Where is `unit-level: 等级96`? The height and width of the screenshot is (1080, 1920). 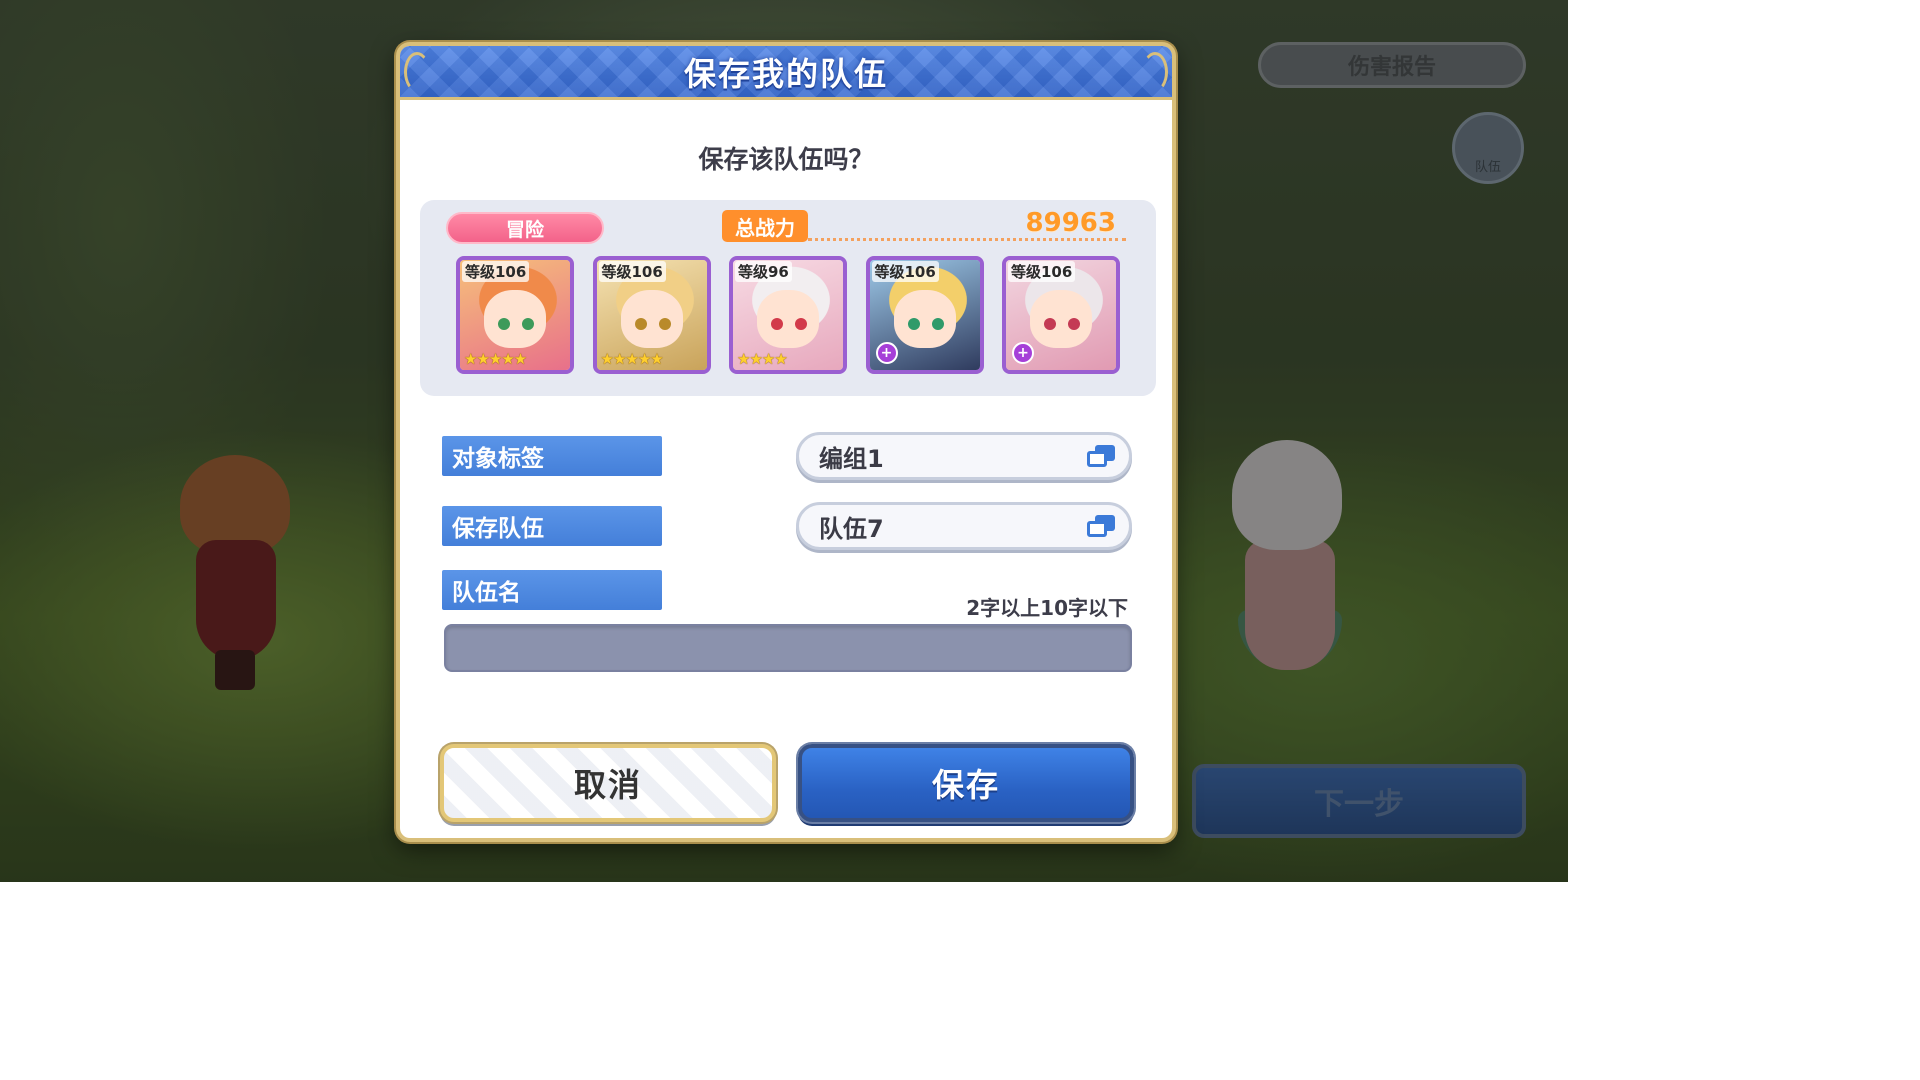
unit-level: 等级96 is located at coordinates (763, 271).